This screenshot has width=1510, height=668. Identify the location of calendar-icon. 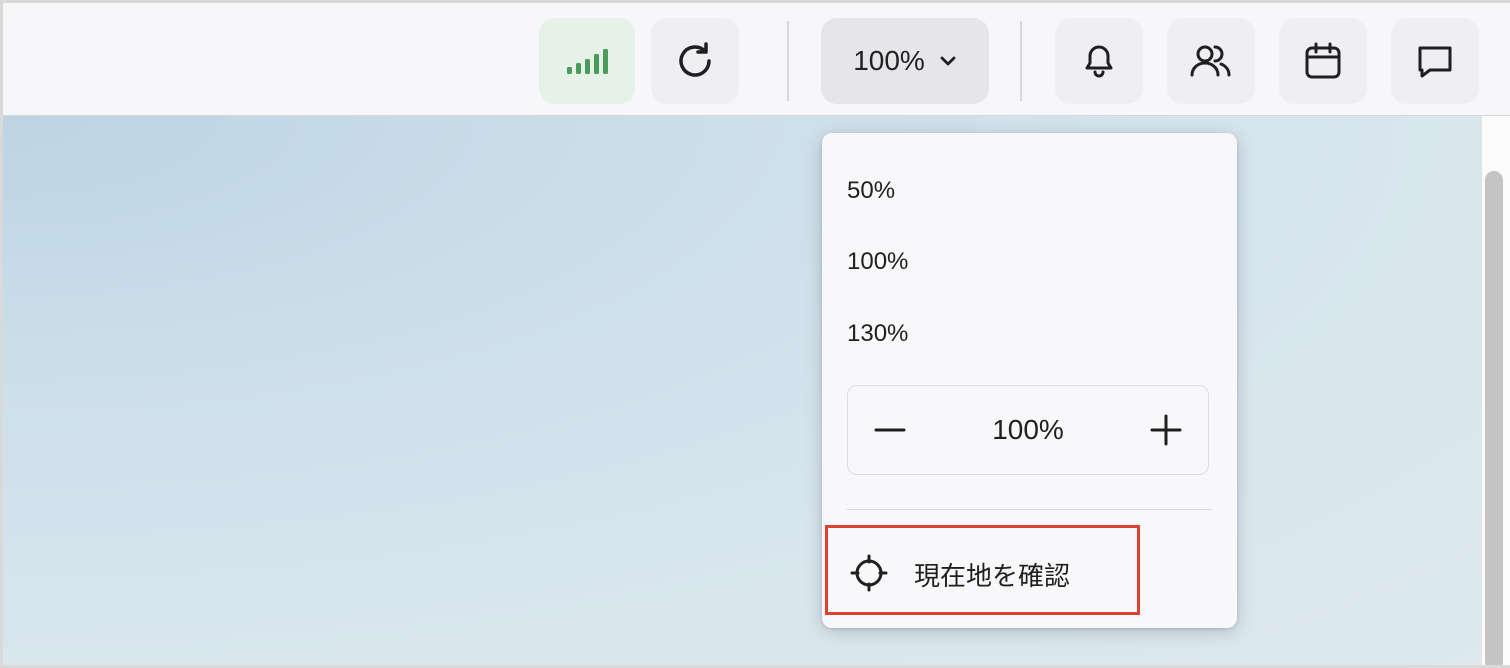
(1323, 61).